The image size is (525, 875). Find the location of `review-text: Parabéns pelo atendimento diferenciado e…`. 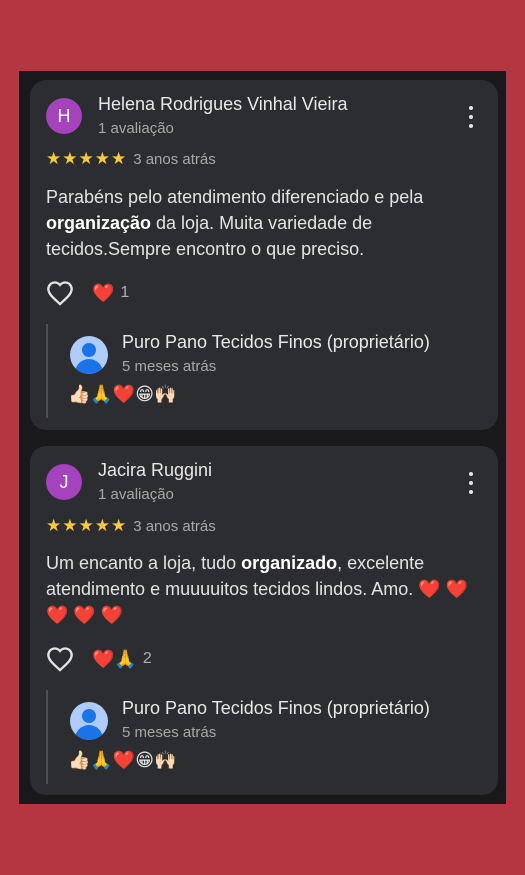

review-text: Parabéns pelo atendimento diferenciado e… is located at coordinates (235, 223).